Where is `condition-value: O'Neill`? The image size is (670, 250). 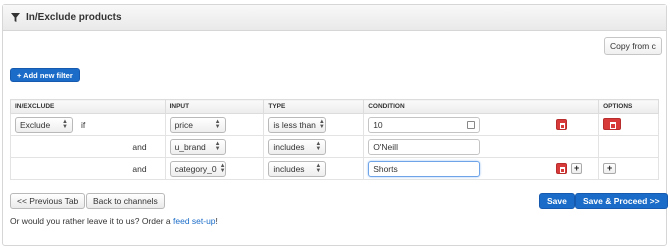 condition-value: O'Neill is located at coordinates (385, 146).